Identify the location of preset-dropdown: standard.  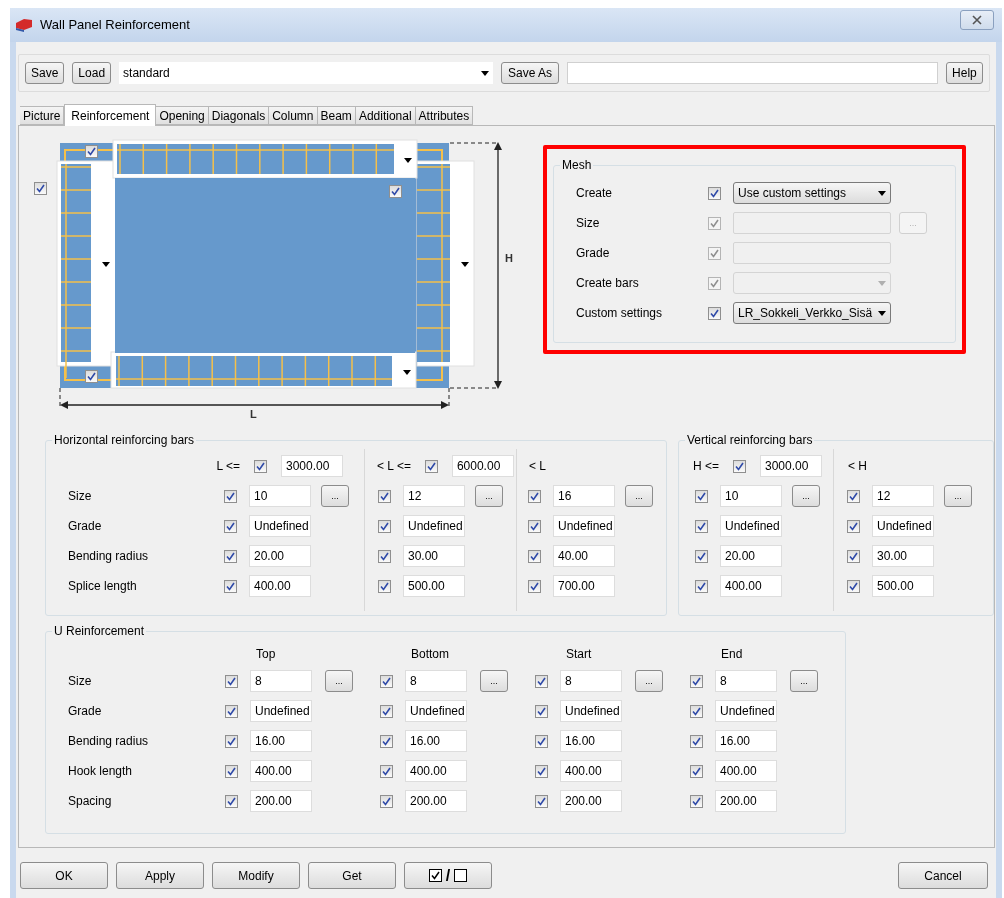
(306, 73).